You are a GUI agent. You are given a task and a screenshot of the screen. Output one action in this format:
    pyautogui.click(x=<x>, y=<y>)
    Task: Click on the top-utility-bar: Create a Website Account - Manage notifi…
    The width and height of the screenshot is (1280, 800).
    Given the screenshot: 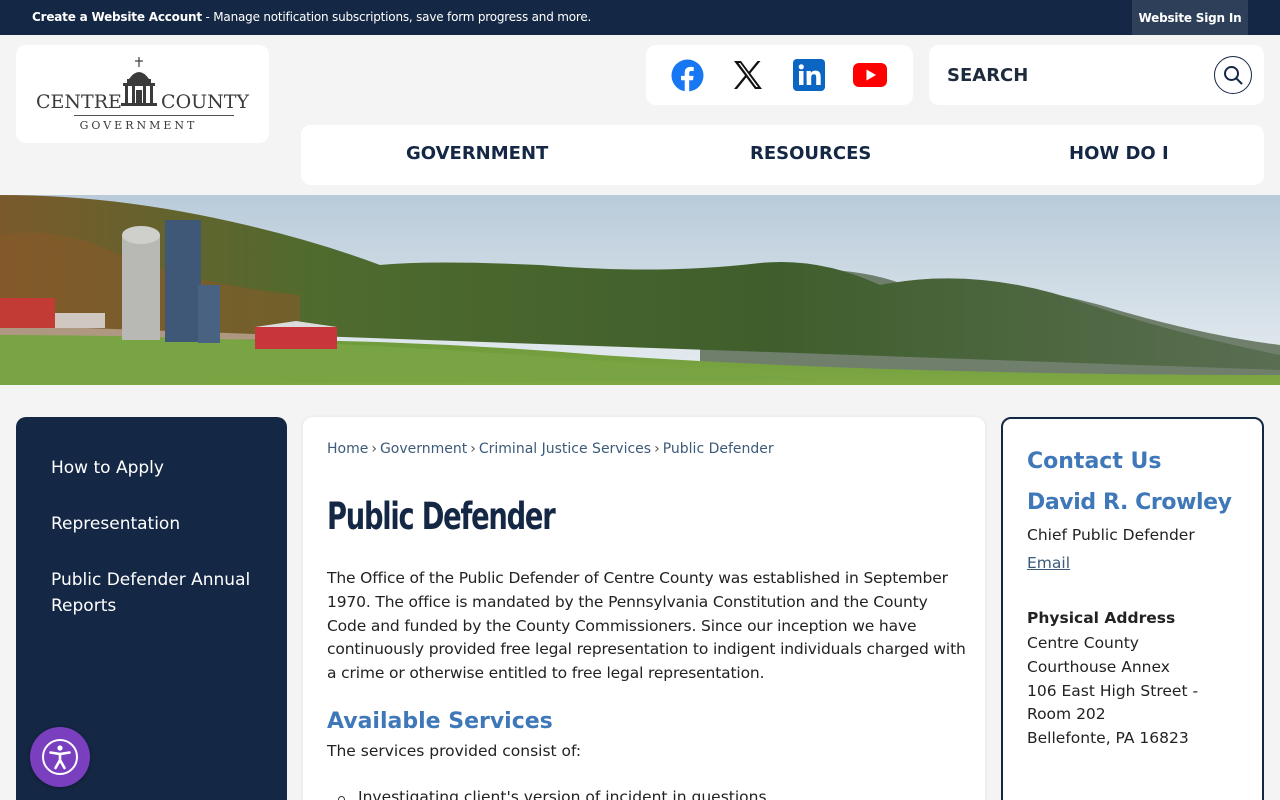 What is the action you would take?
    pyautogui.click(x=640, y=17)
    